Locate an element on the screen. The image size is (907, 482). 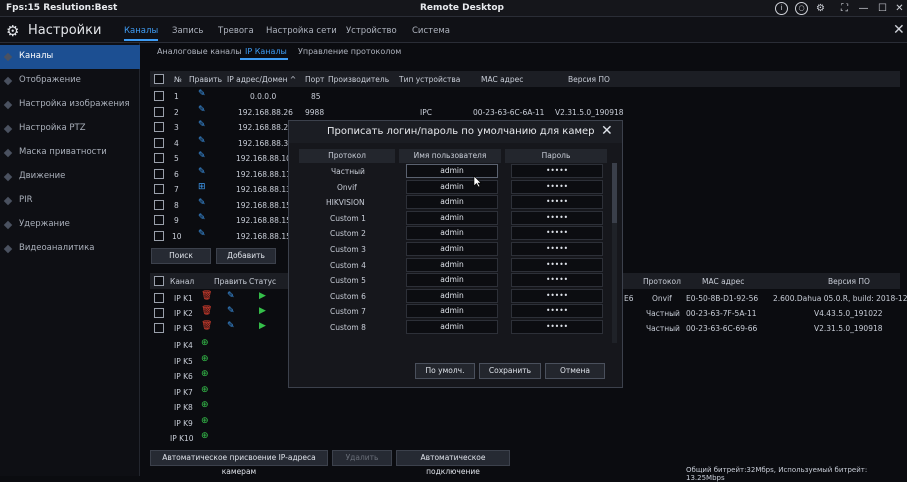
defaults-button: По умолч. is located at coordinates (445, 371).